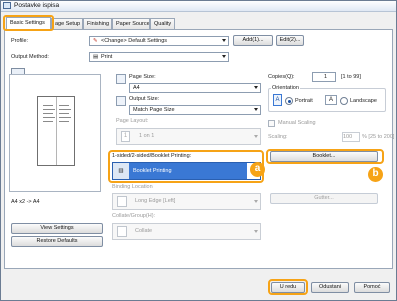  I want to click on booklet-page, so click(56, 131).